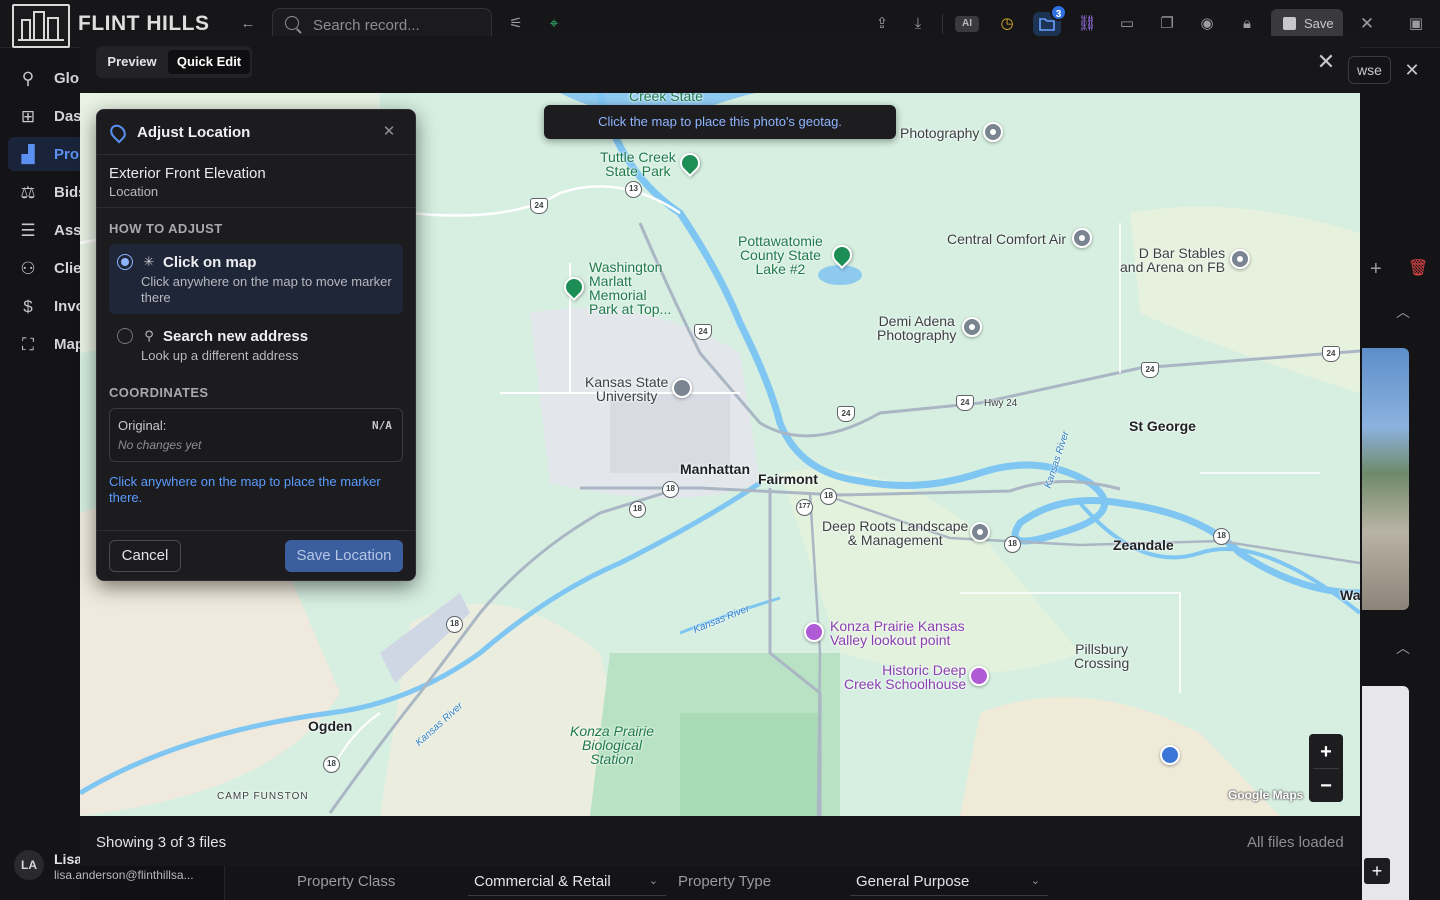  Describe the element at coordinates (638, 164) in the screenshot. I see `map-label-tuttle-creek: Tuttle Creek State Park` at that location.